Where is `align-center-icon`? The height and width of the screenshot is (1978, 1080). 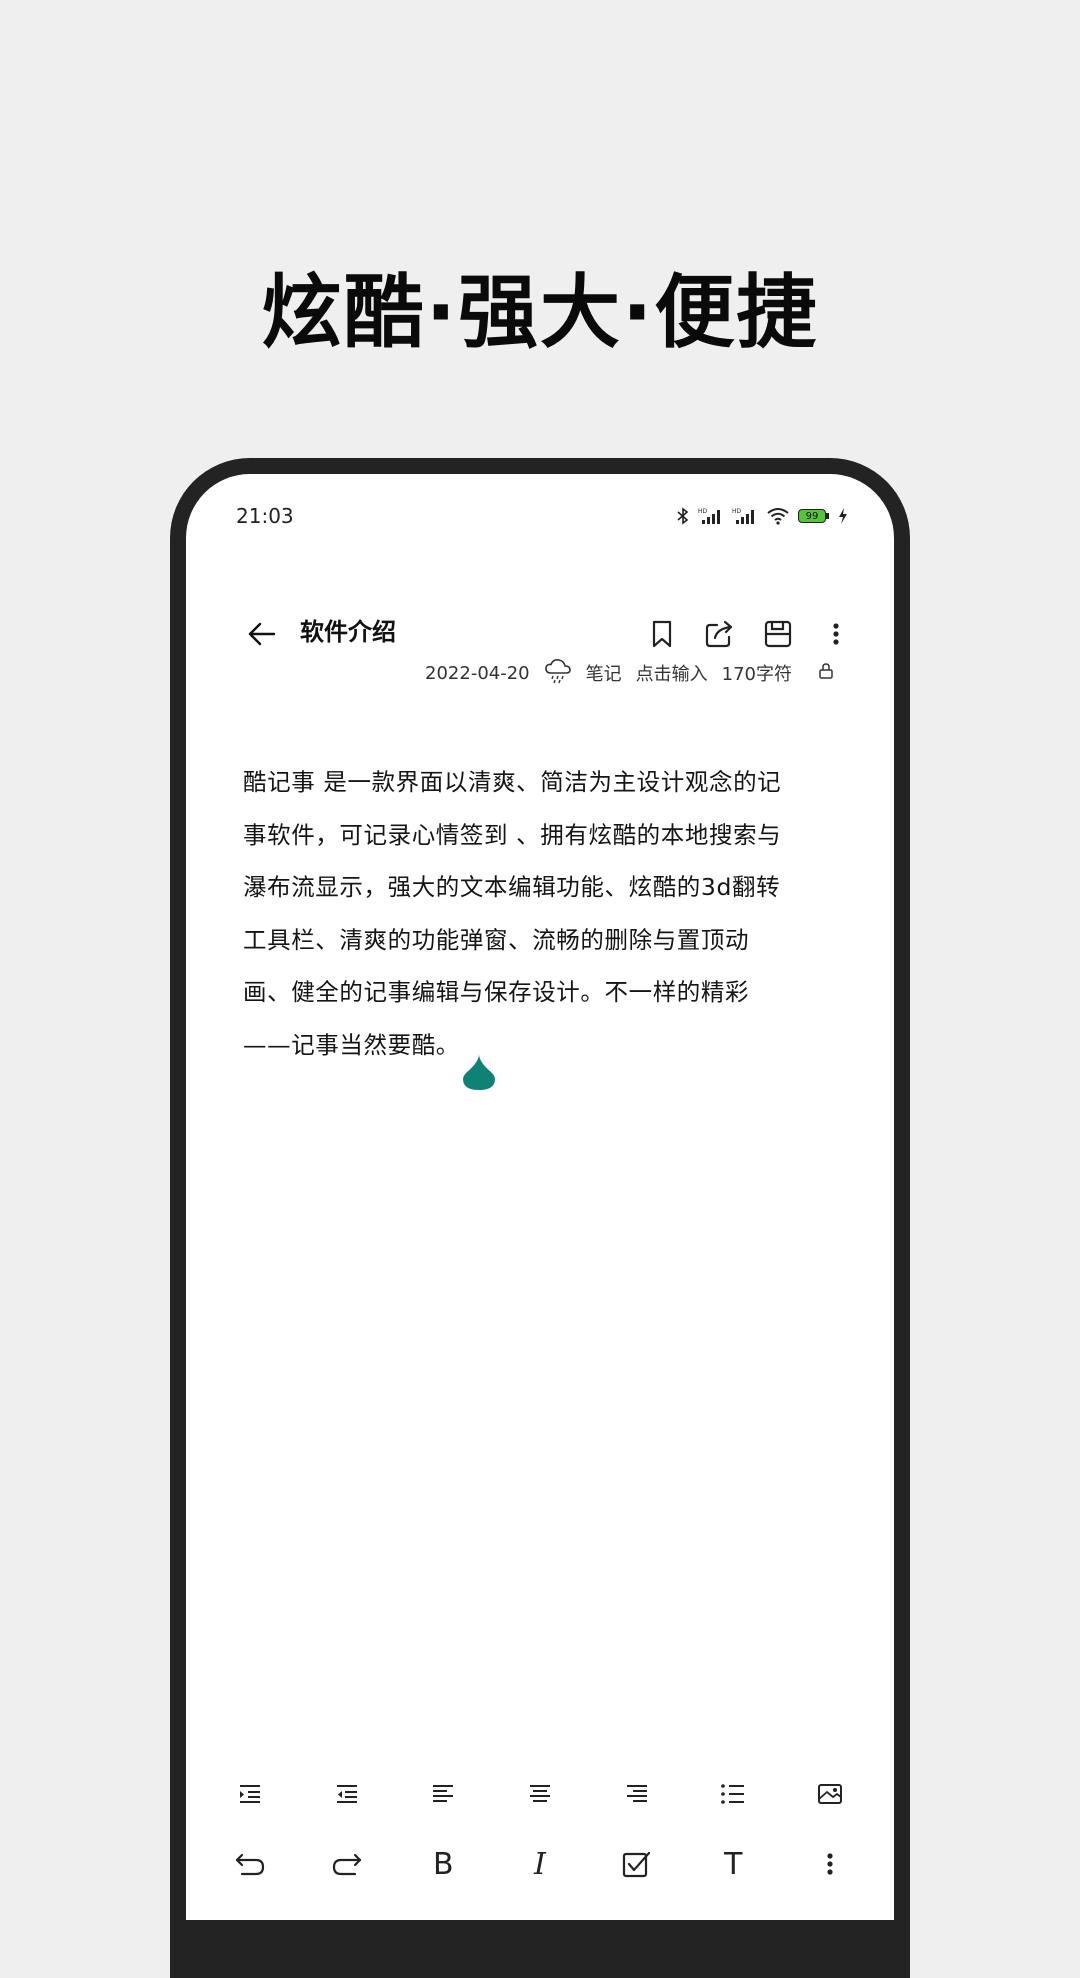 align-center-icon is located at coordinates (540, 1794).